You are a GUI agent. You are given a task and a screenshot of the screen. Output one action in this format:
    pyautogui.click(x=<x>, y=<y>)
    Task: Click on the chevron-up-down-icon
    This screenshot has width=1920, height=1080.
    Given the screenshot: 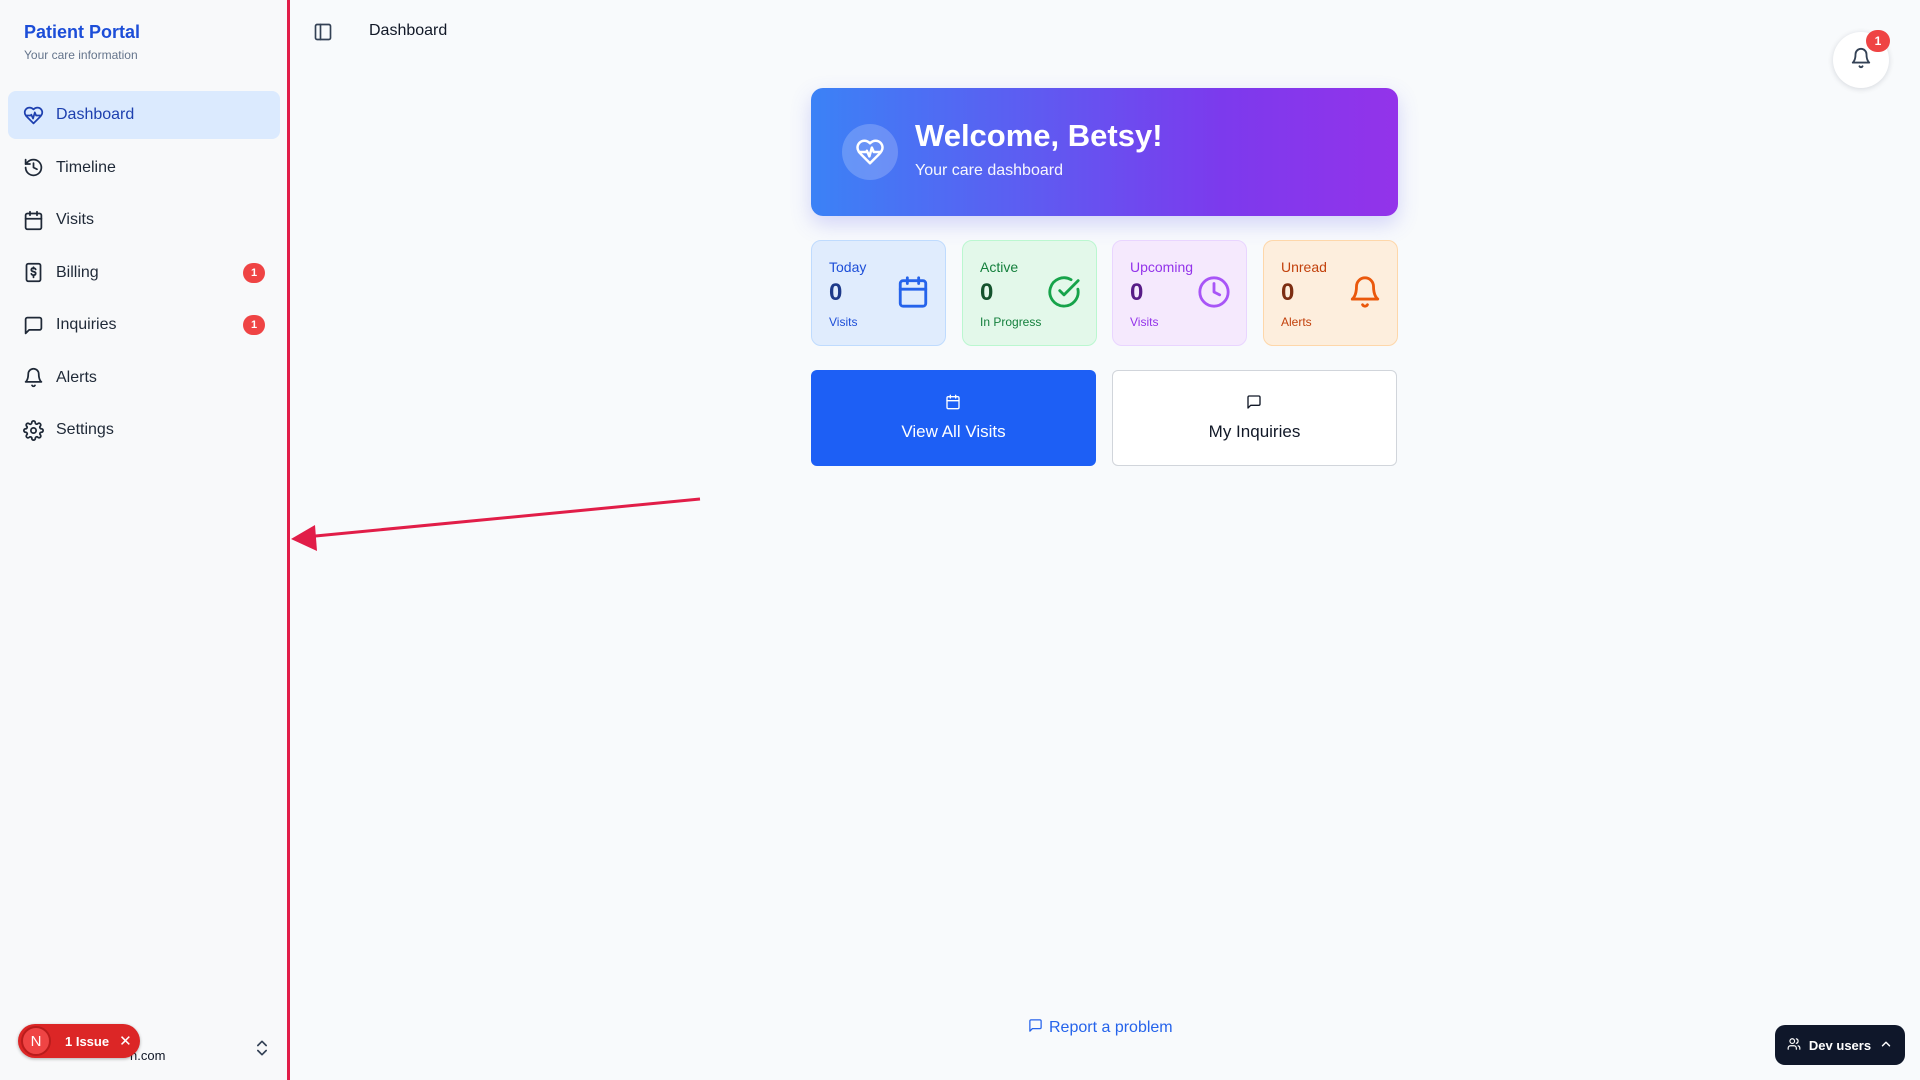 What is the action you would take?
    pyautogui.click(x=262, y=1048)
    